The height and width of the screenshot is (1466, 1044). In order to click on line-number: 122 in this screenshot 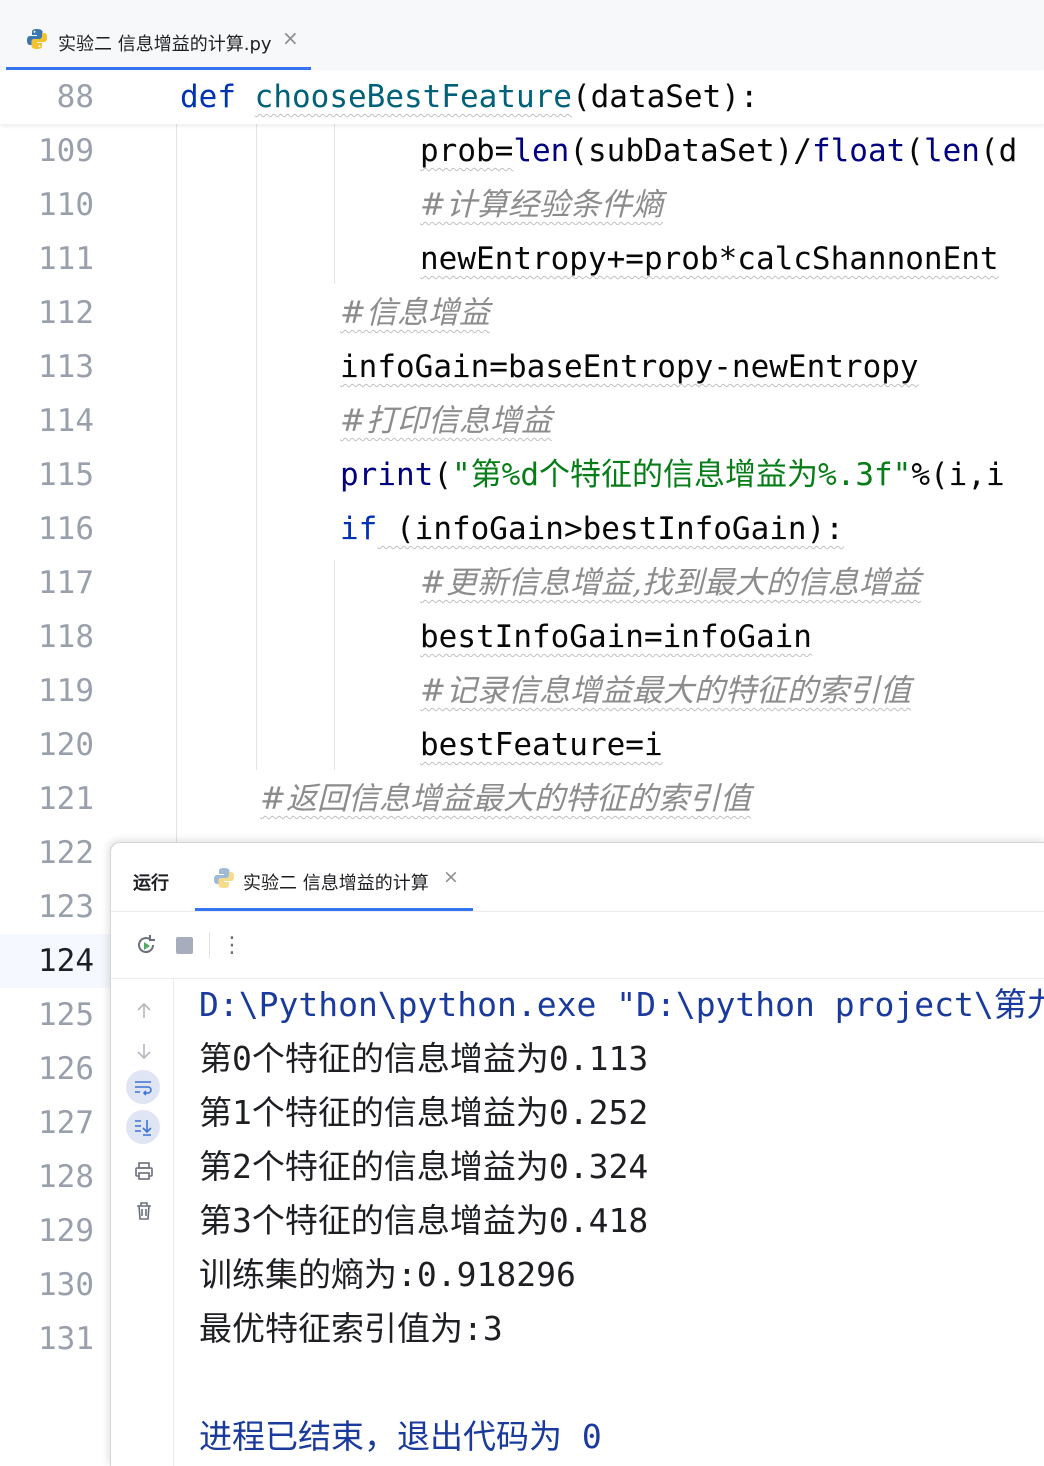, I will do `click(66, 853)`.